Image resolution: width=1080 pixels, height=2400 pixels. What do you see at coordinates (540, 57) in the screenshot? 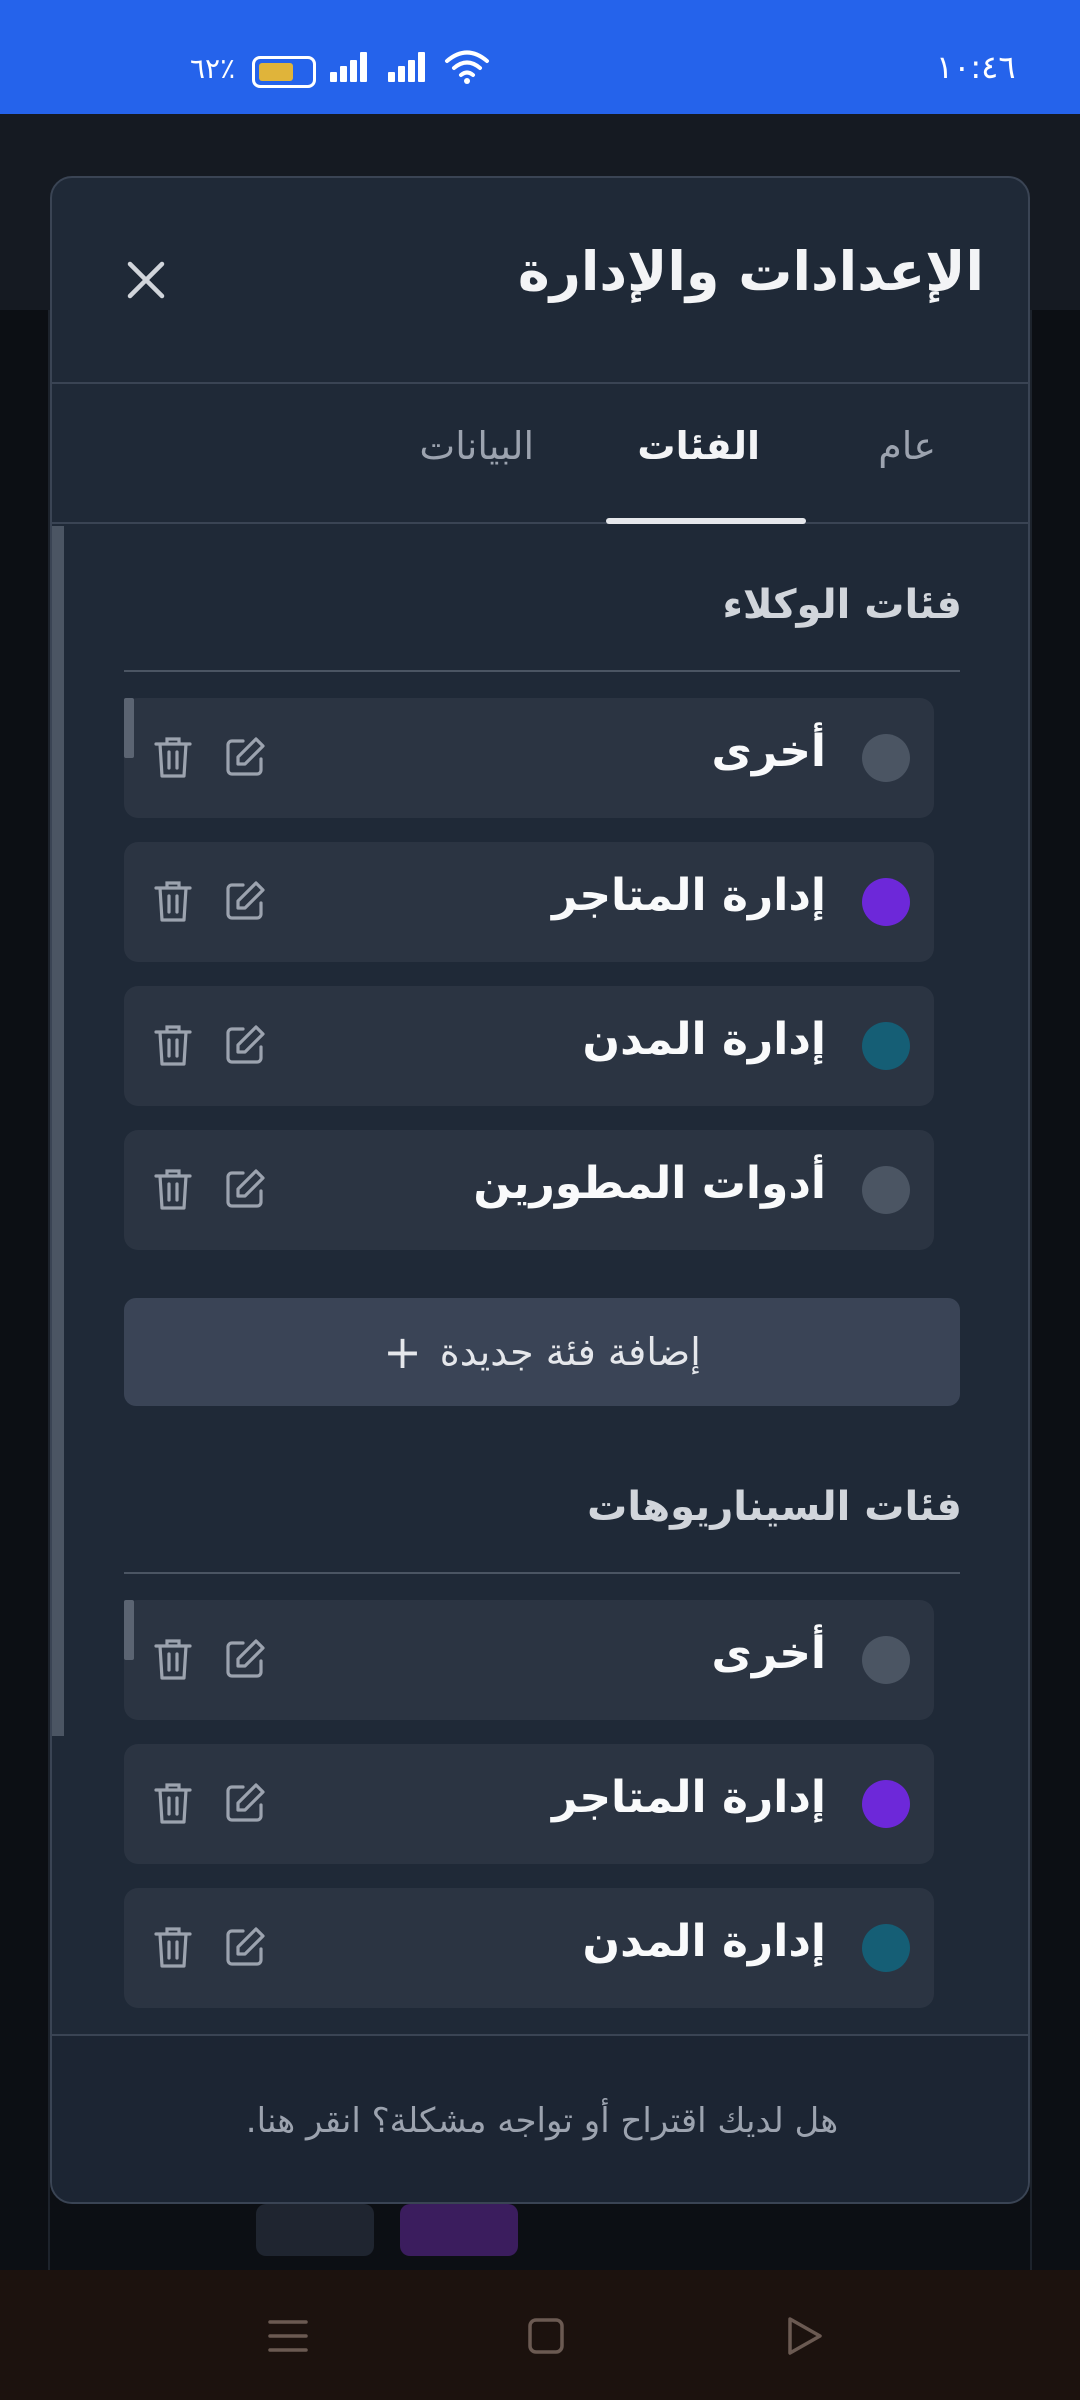
I see `status-bar: ١٠:٤٦ ٦٢٪` at bounding box center [540, 57].